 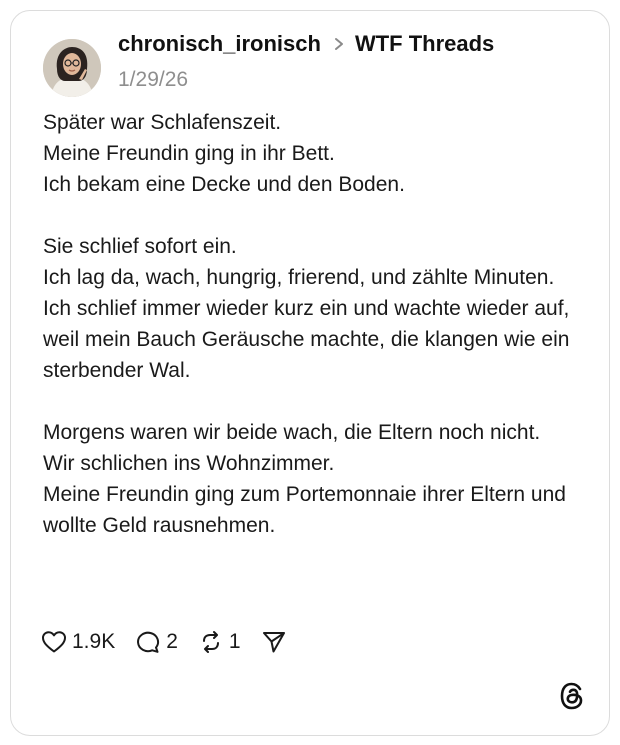 I want to click on share-button, so click(x=274, y=642).